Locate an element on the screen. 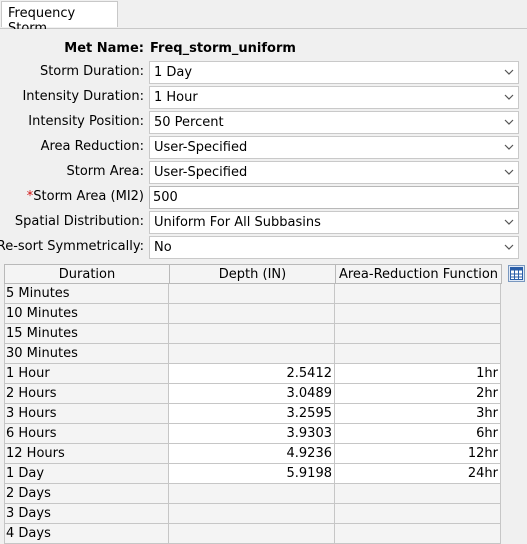 The image size is (527, 544). area-reduction-cell: 6hr is located at coordinates (418, 434).